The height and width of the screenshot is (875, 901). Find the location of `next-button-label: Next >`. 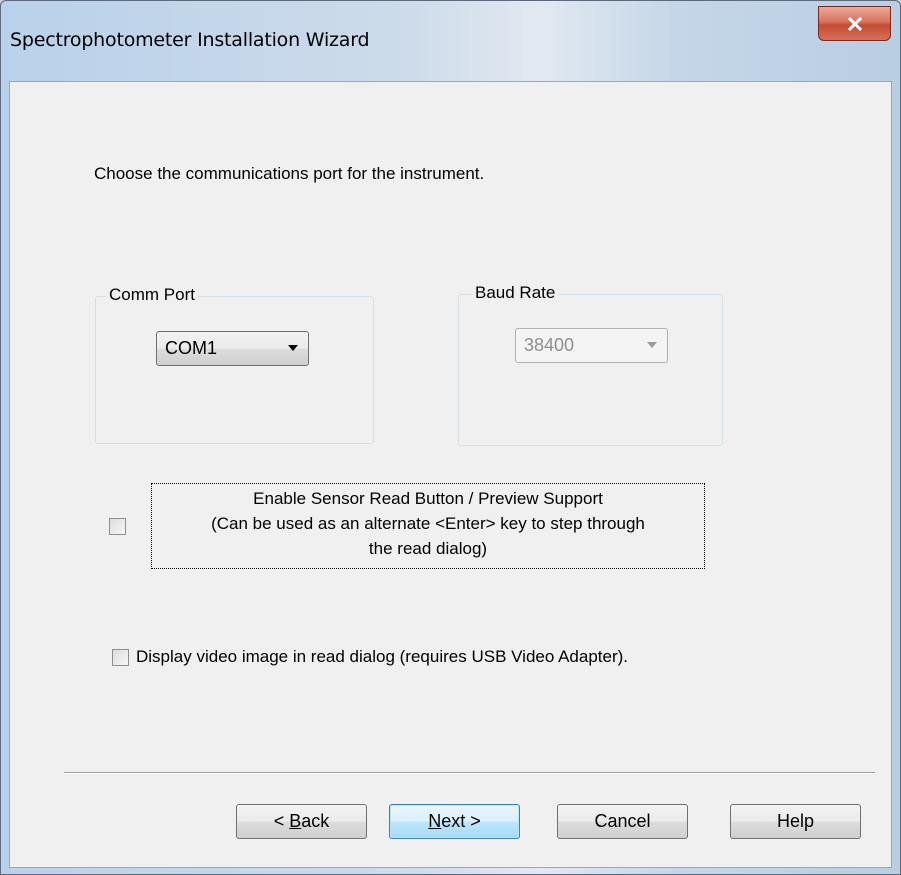

next-button-label: Next > is located at coordinates (454, 821).